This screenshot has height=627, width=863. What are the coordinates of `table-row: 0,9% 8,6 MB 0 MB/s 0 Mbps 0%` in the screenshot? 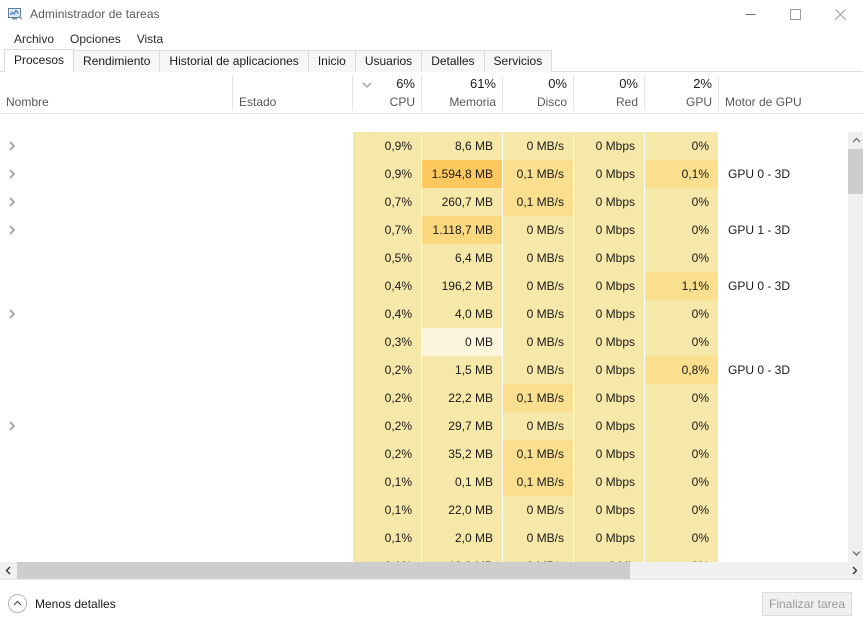 It's located at (423, 146).